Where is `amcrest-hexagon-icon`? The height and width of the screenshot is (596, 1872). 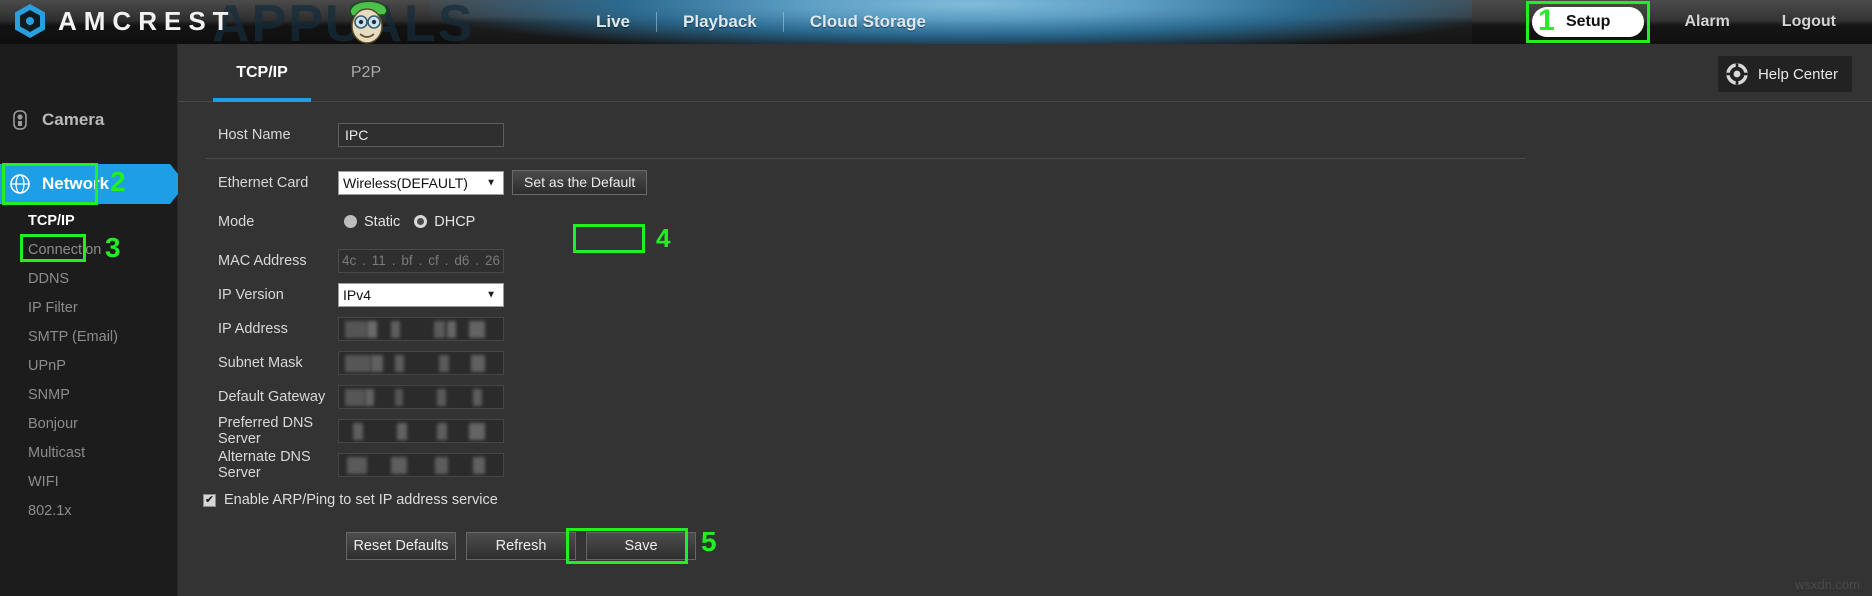
amcrest-hexagon-icon is located at coordinates (30, 21).